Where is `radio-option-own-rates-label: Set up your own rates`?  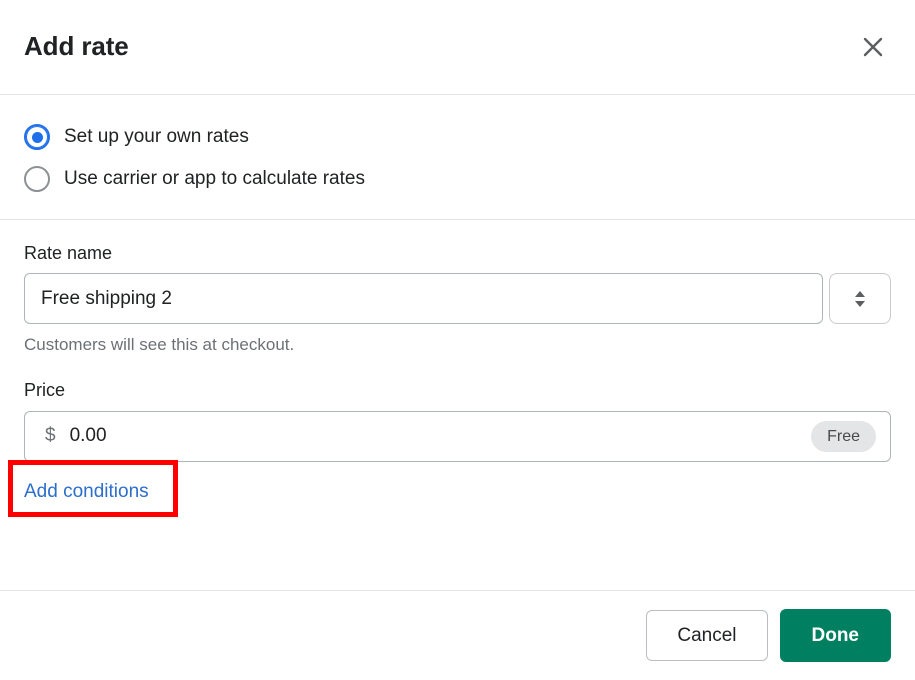 radio-option-own-rates-label: Set up your own rates is located at coordinates (156, 136).